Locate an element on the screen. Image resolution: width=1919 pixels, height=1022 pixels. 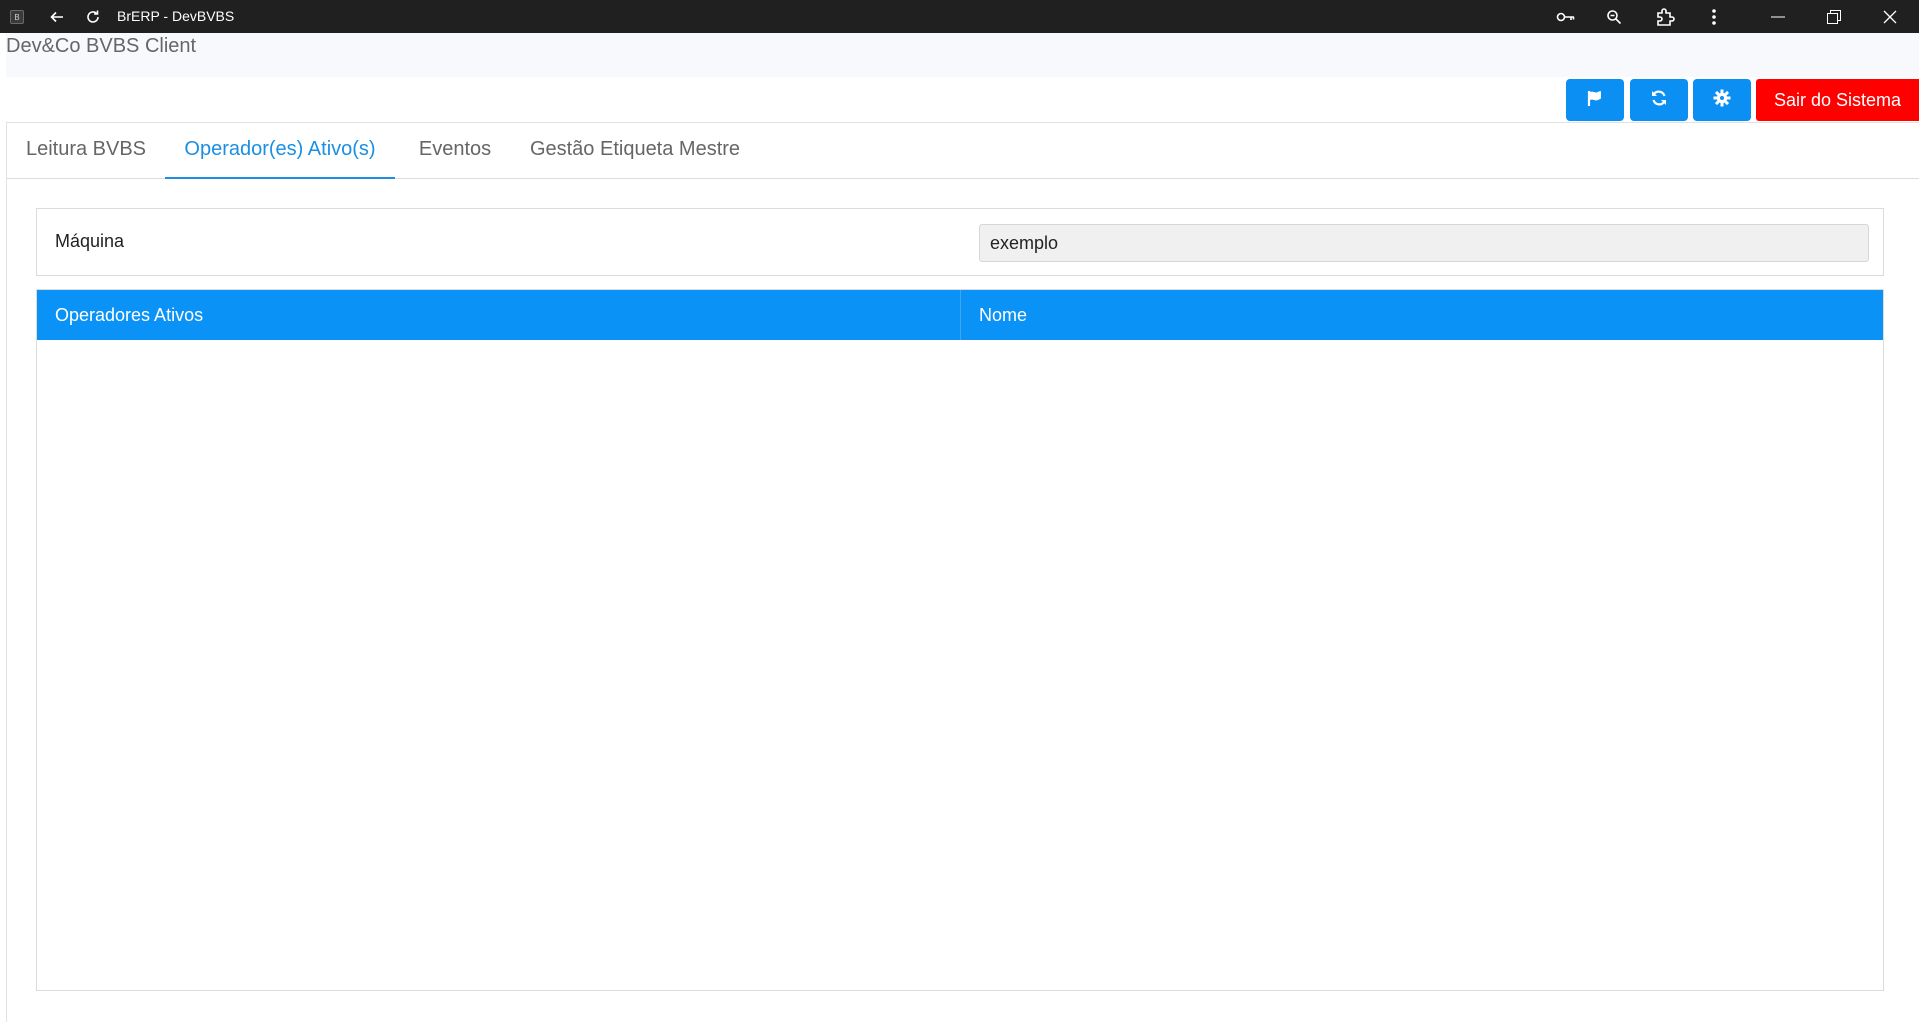
minimize-icon is located at coordinates (1778, 16).